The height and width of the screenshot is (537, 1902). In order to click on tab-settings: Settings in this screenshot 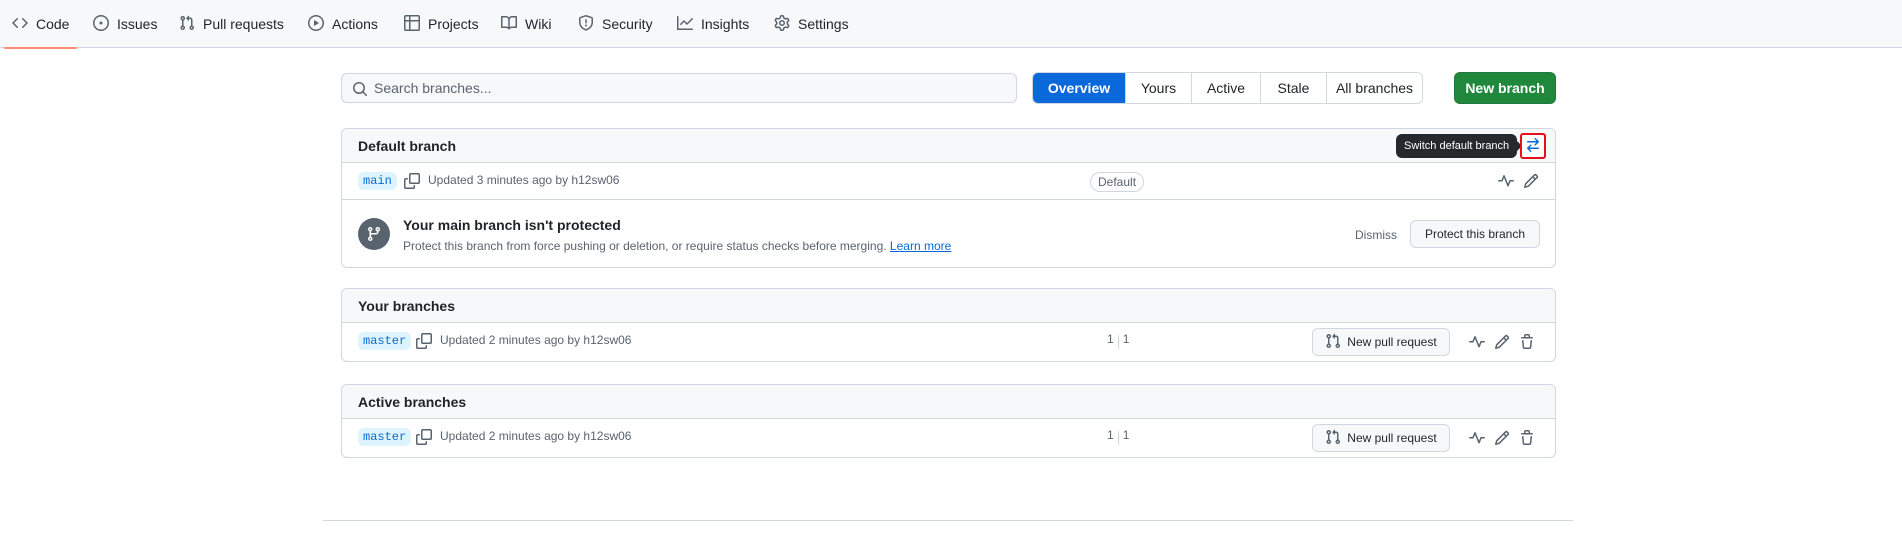, I will do `click(811, 24)`.